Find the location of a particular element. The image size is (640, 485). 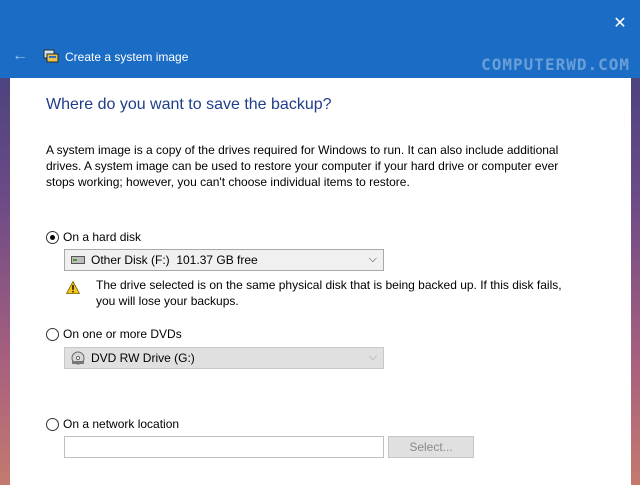

dvd-drive-icon is located at coordinates (78, 358).